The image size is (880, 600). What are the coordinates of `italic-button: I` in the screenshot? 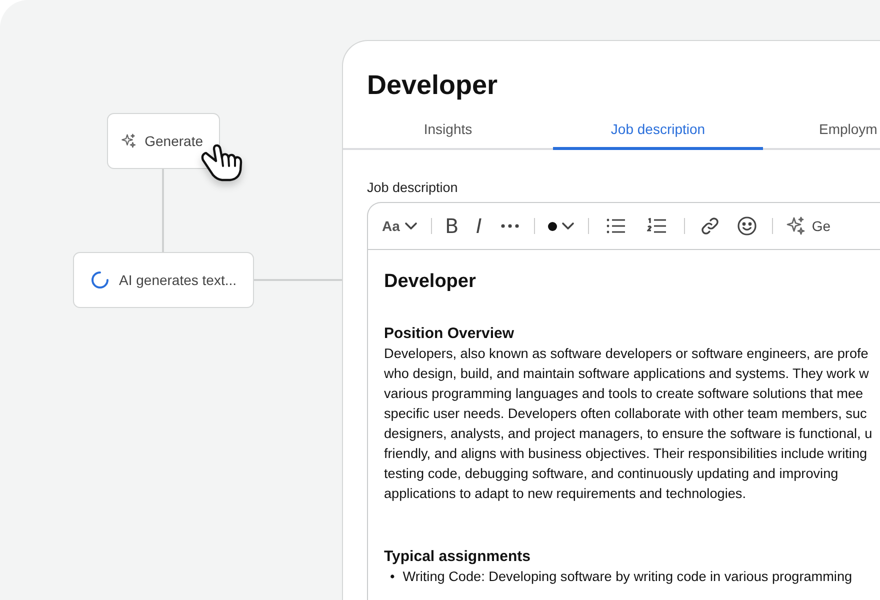 It's located at (479, 226).